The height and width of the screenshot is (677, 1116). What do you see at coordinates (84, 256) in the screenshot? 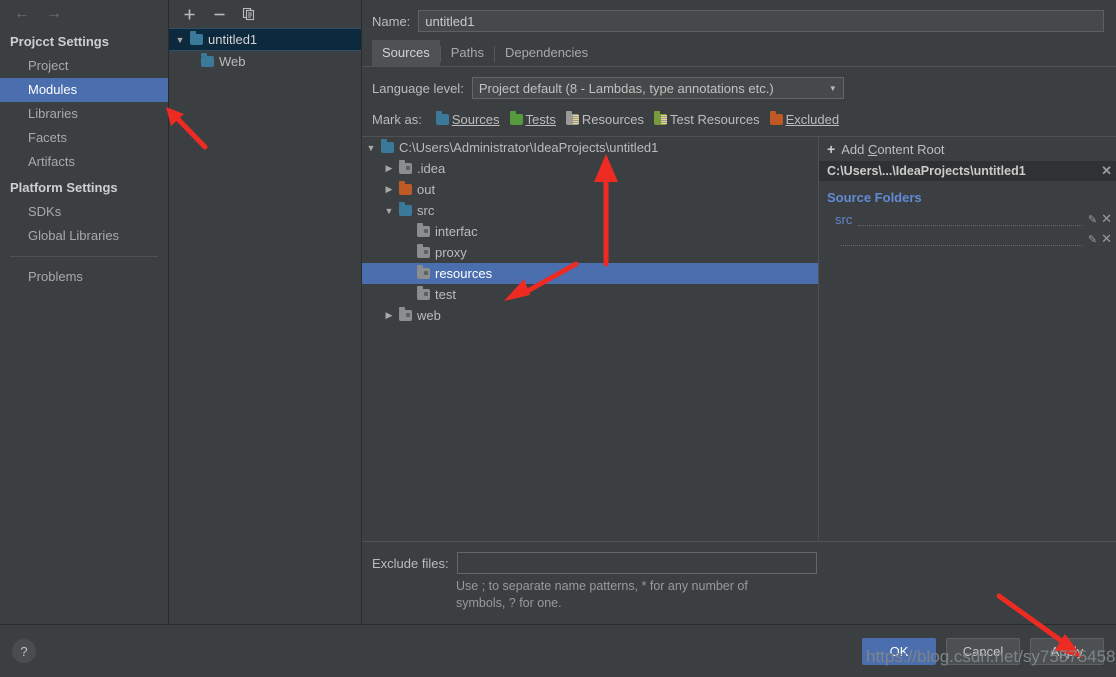
I see `sidebar-divider` at bounding box center [84, 256].